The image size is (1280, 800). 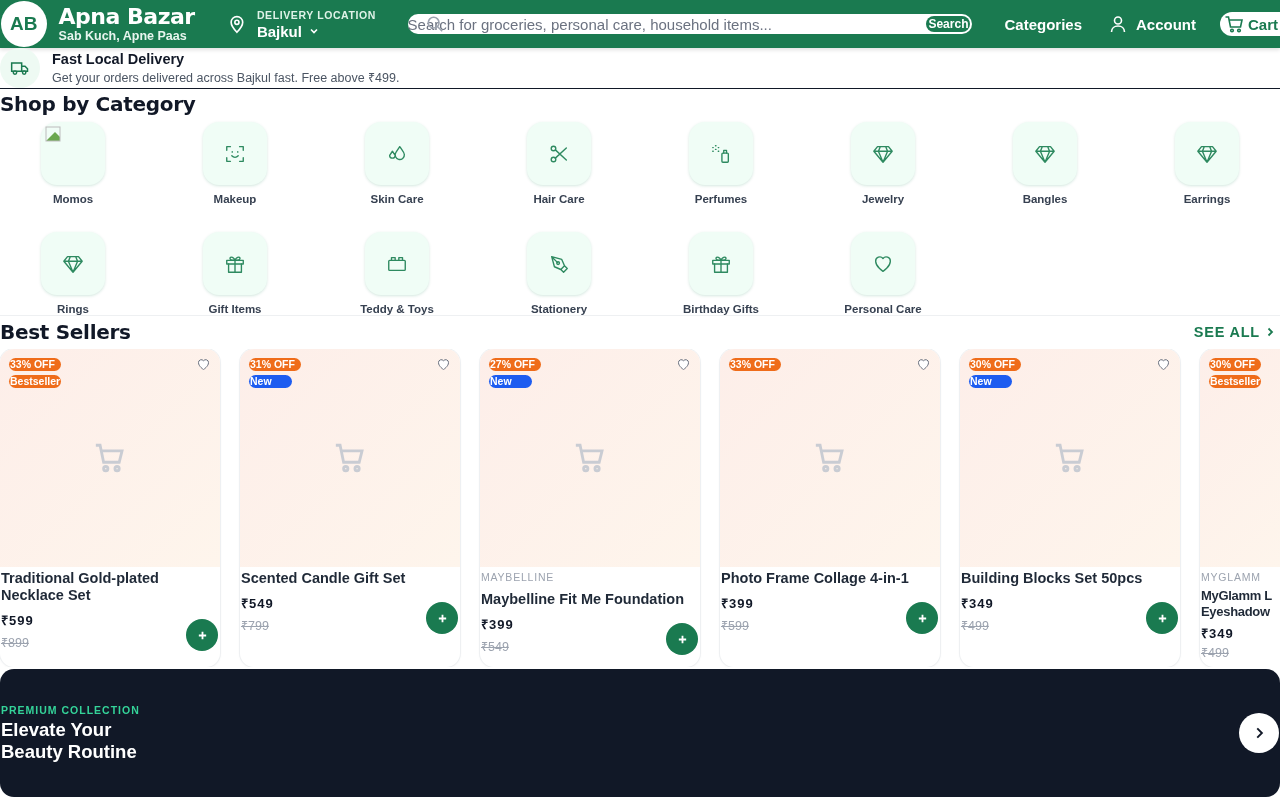 What do you see at coordinates (883, 199) in the screenshot?
I see `category-label: Jewelry` at bounding box center [883, 199].